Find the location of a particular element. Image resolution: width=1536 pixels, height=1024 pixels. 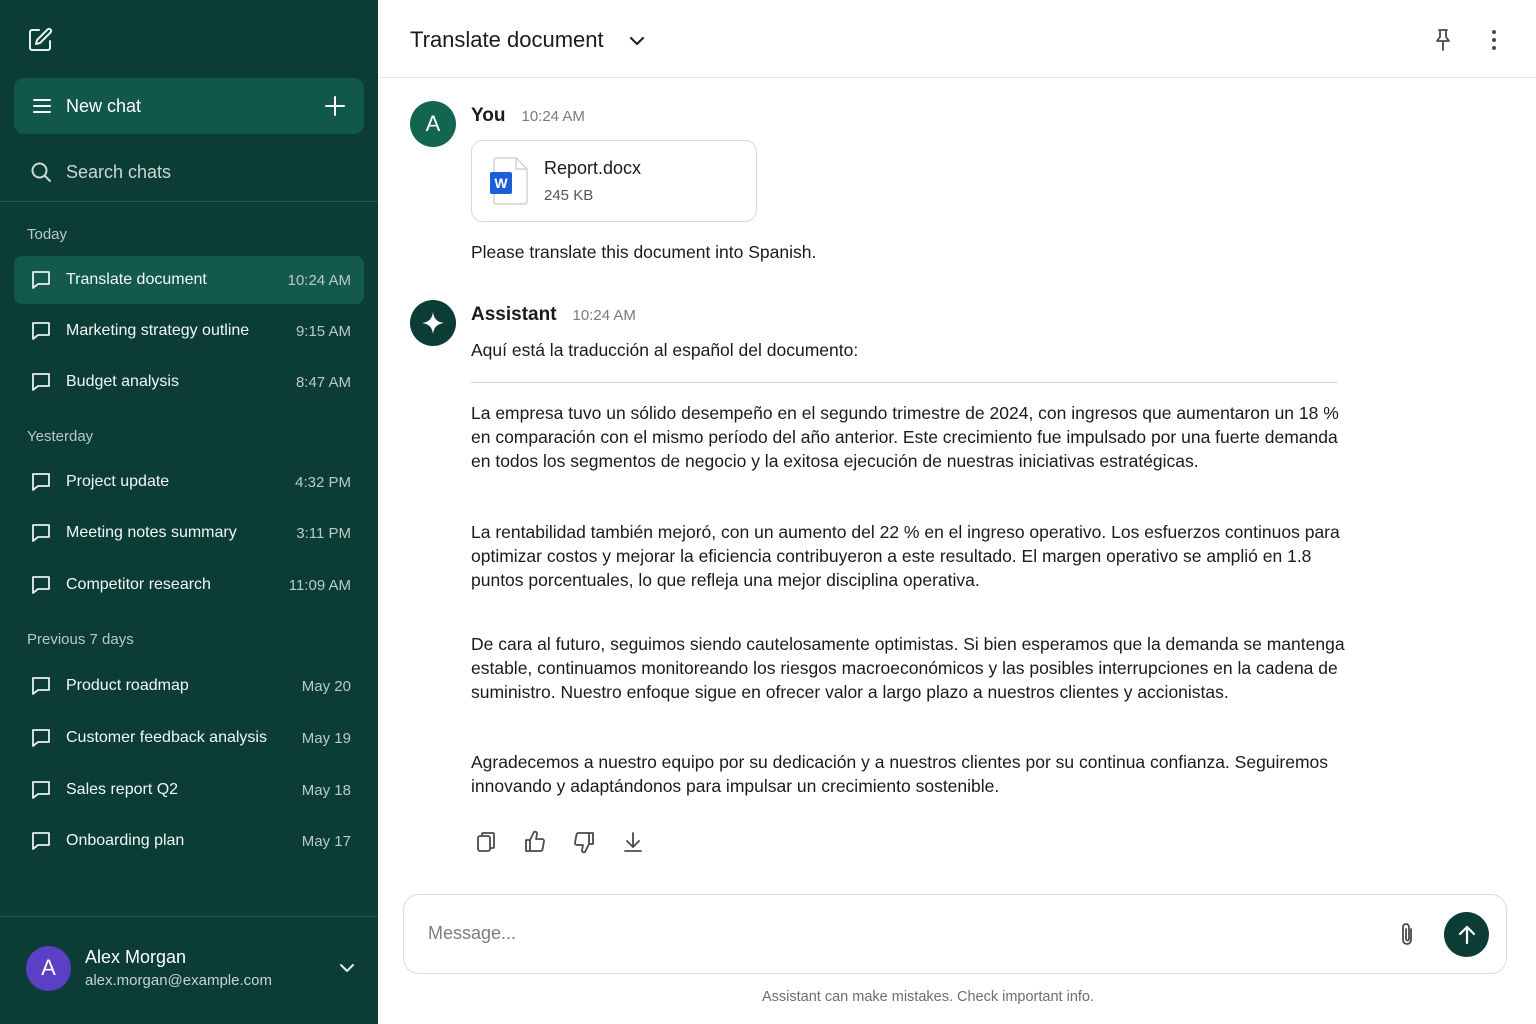

file-size: 245 KB is located at coordinates (569, 195).